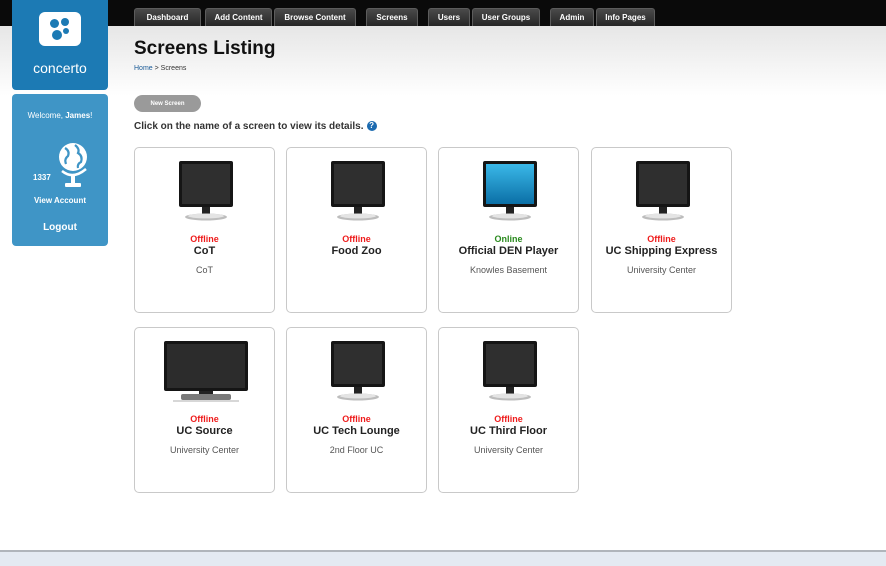  I want to click on nav-tab-admin: Admin, so click(572, 17).